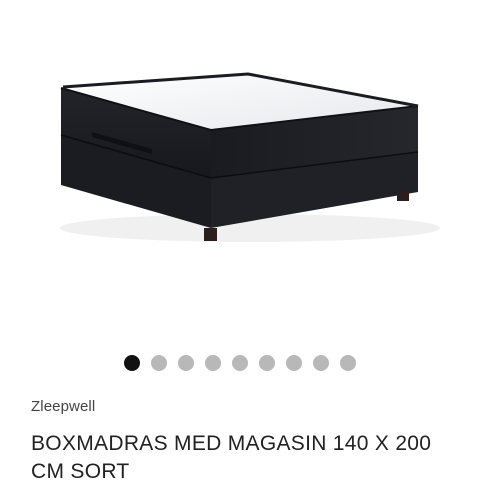 Image resolution: width=480 pixels, height=480 pixels. Describe the element at coordinates (63, 406) in the screenshot. I see `product-brand: Zleepwell` at that location.